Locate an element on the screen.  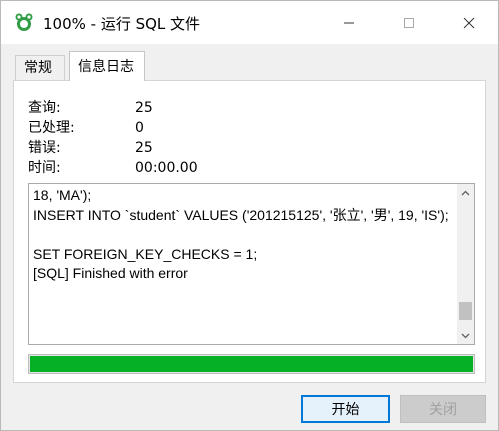
stat-label: 已处理: is located at coordinates (51, 128).